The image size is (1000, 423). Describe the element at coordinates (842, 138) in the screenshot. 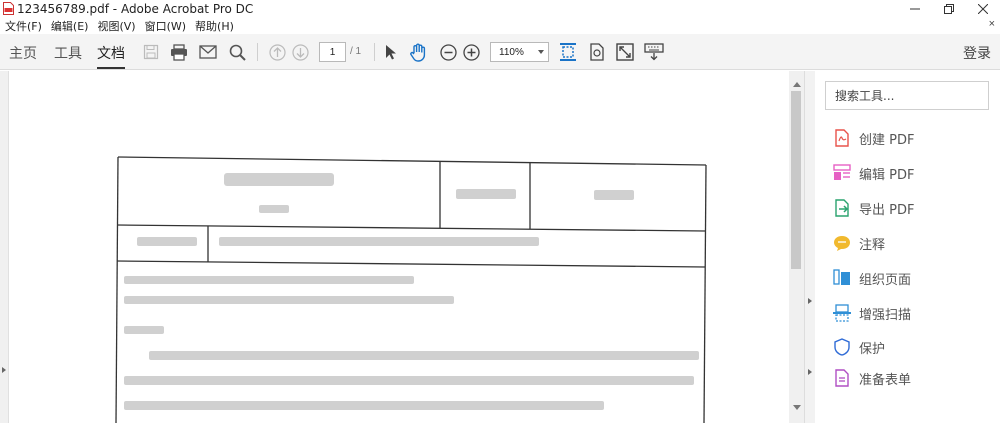

I see `create-pdf-icon` at that location.